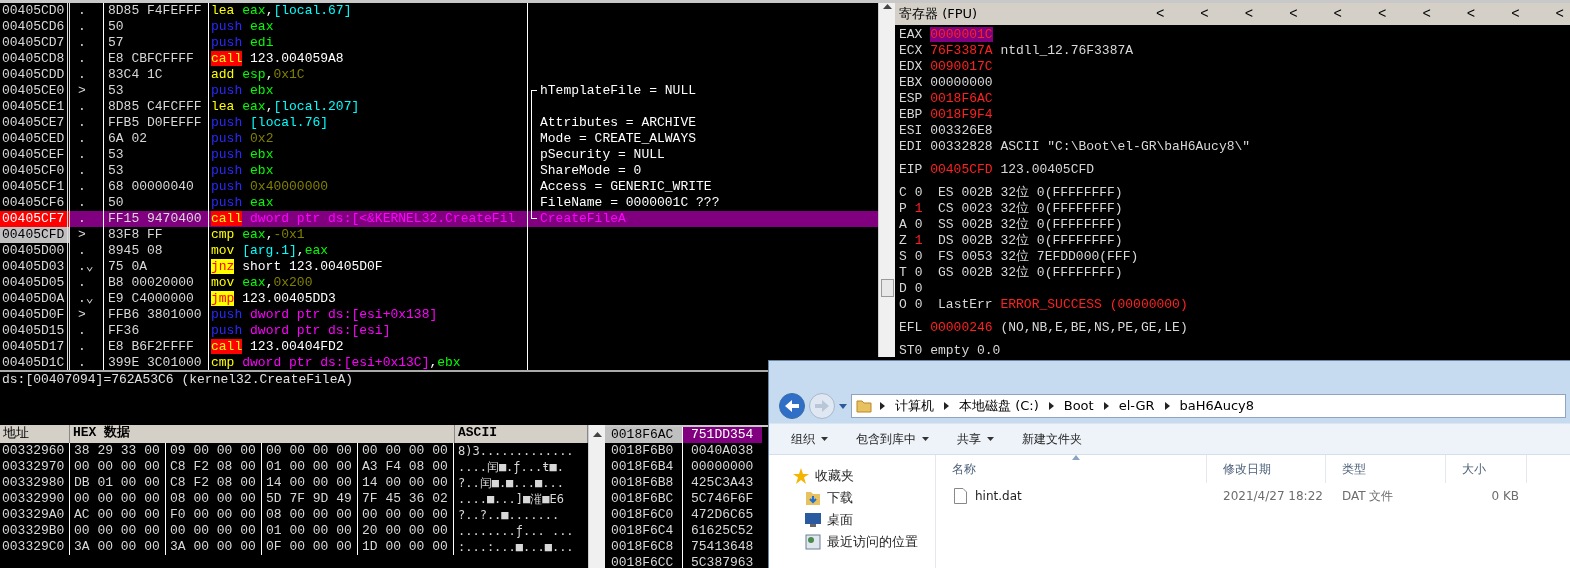  Describe the element at coordinates (855, 542) in the screenshot. I see `sidebar-item: 最近访问的位置` at that location.